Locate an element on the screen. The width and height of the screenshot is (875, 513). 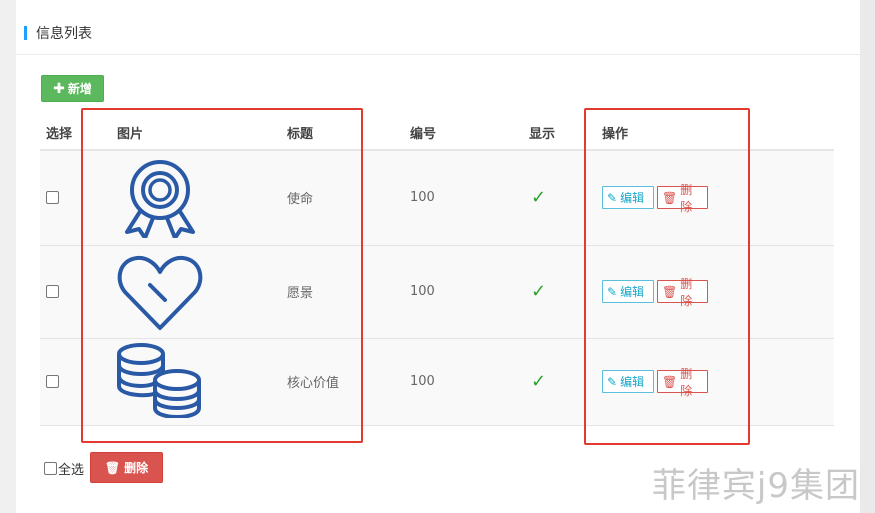
page-title: 信息列表 is located at coordinates (64, 34).